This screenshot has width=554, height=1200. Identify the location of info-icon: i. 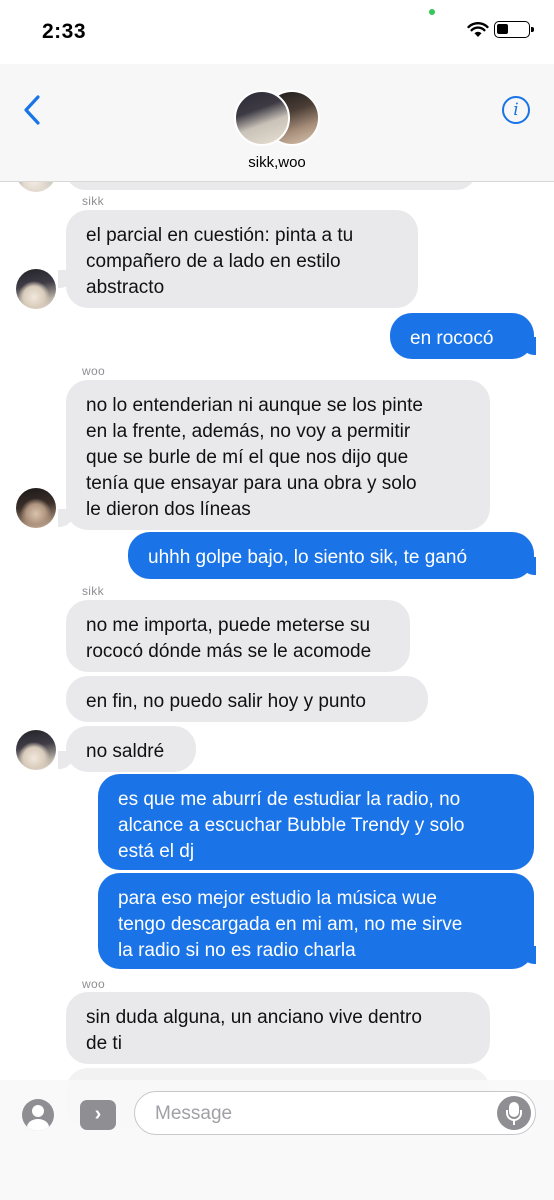
(516, 110).